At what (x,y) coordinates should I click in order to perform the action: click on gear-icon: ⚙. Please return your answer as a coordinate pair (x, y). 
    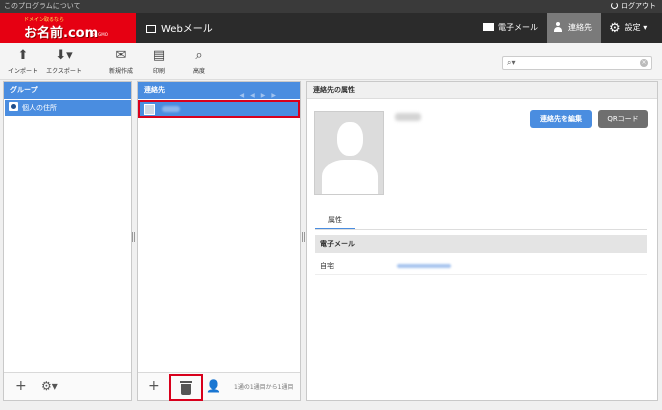
    Looking at the image, I should click on (615, 28).